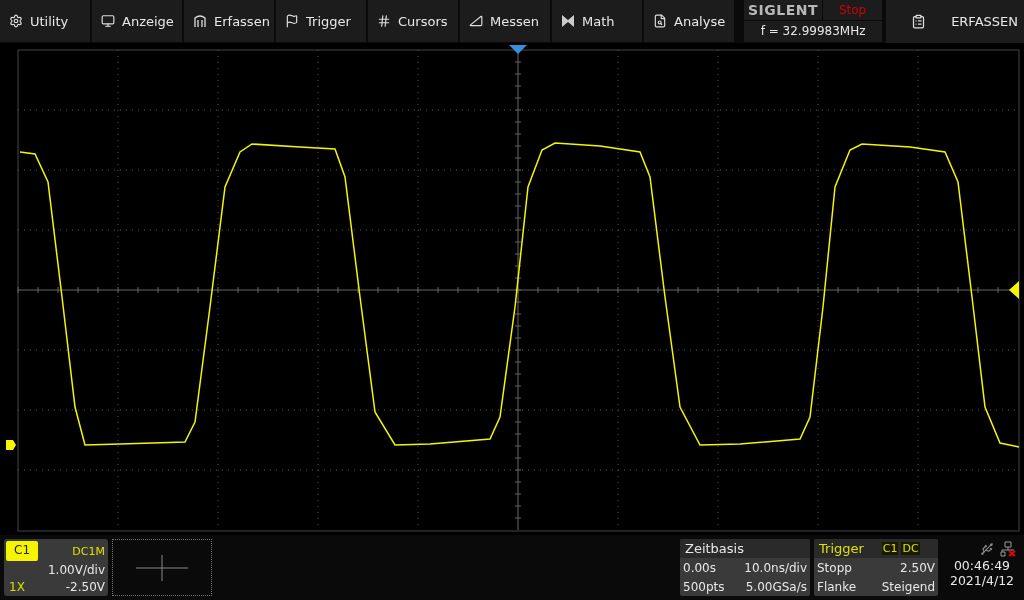 This screenshot has width=1024, height=600. I want to click on points-value: 500pts, so click(704, 586).